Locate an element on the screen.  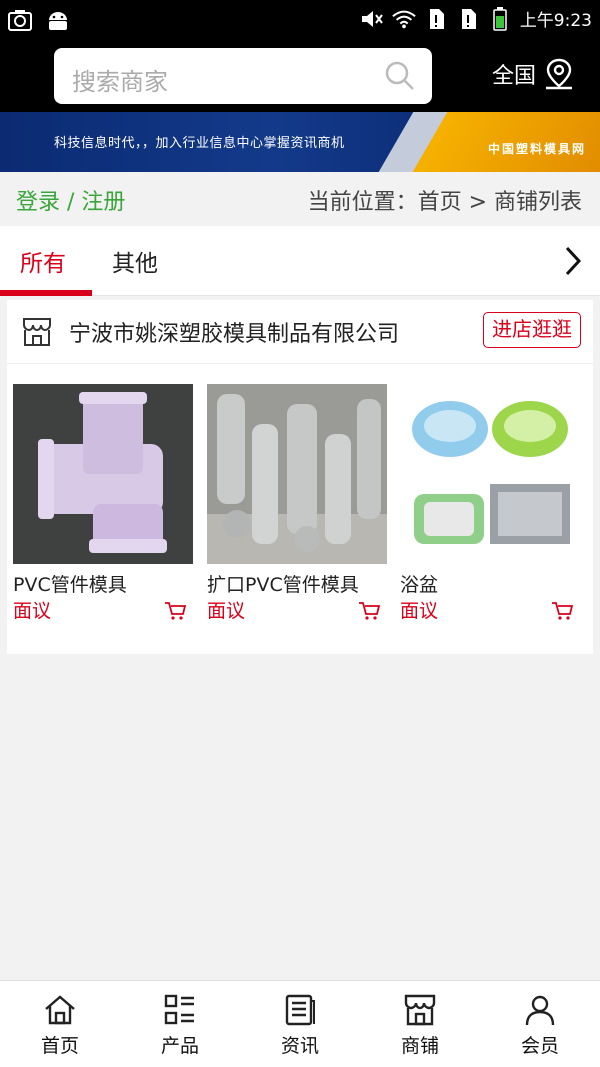
sim1-icon is located at coordinates (436, 19).